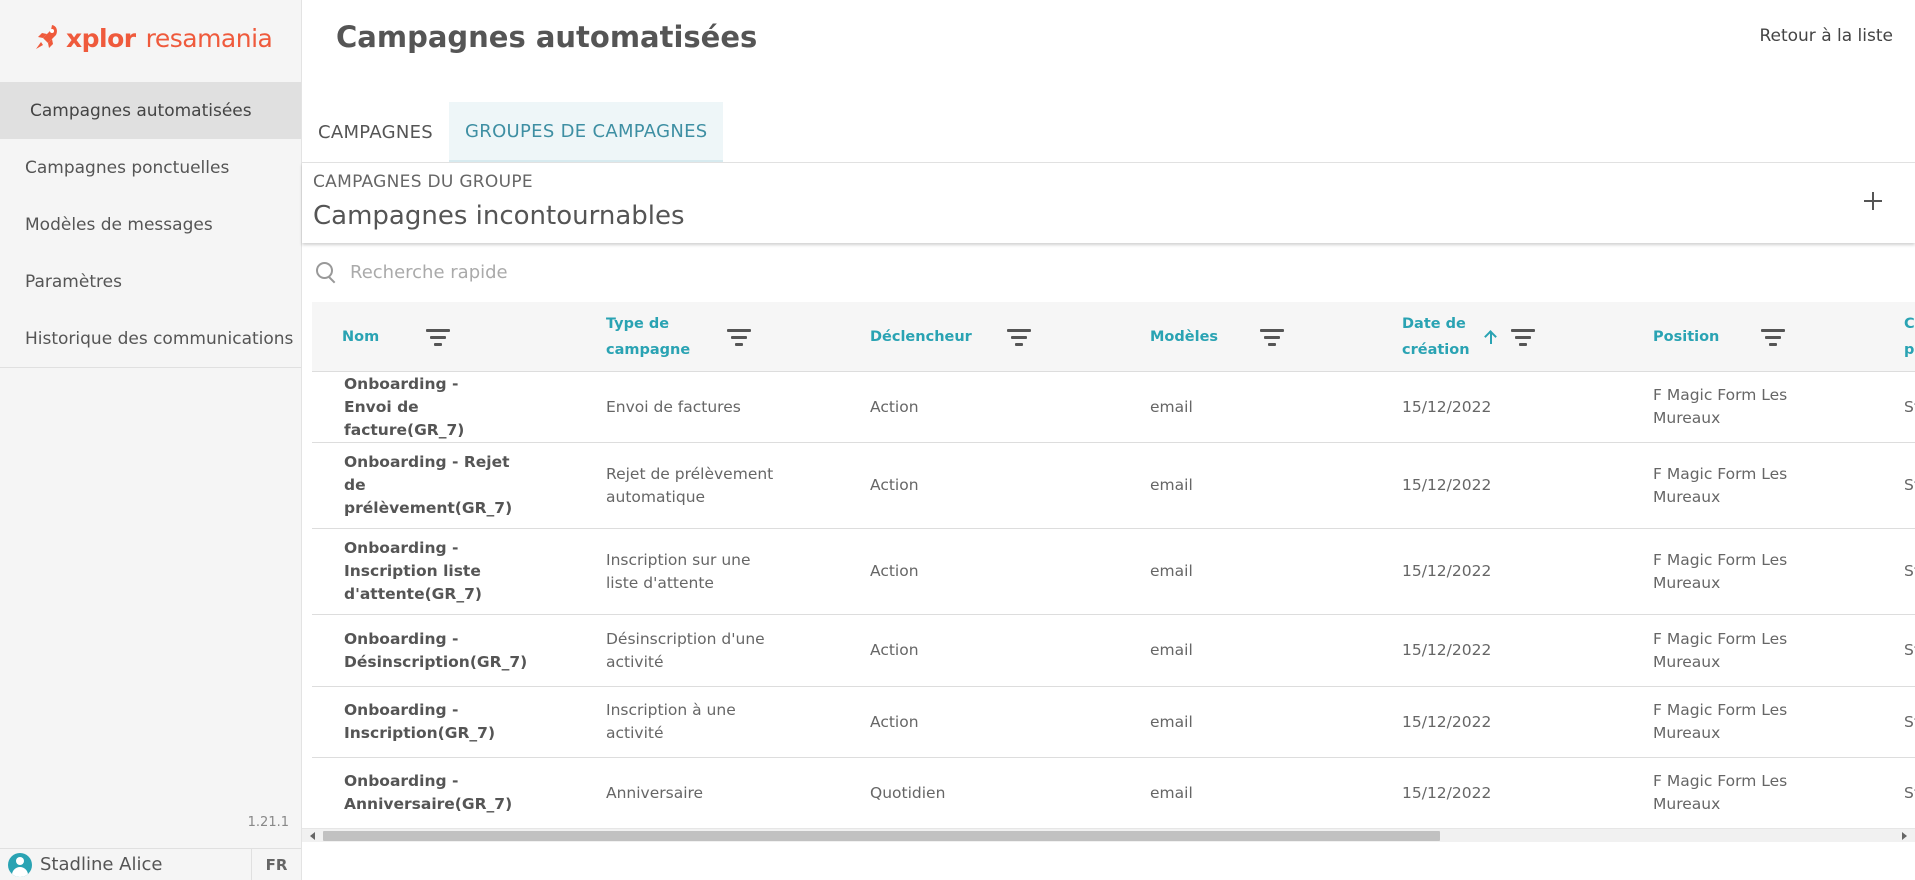  I want to click on user-menu: Stadline Alice, so click(125, 864).